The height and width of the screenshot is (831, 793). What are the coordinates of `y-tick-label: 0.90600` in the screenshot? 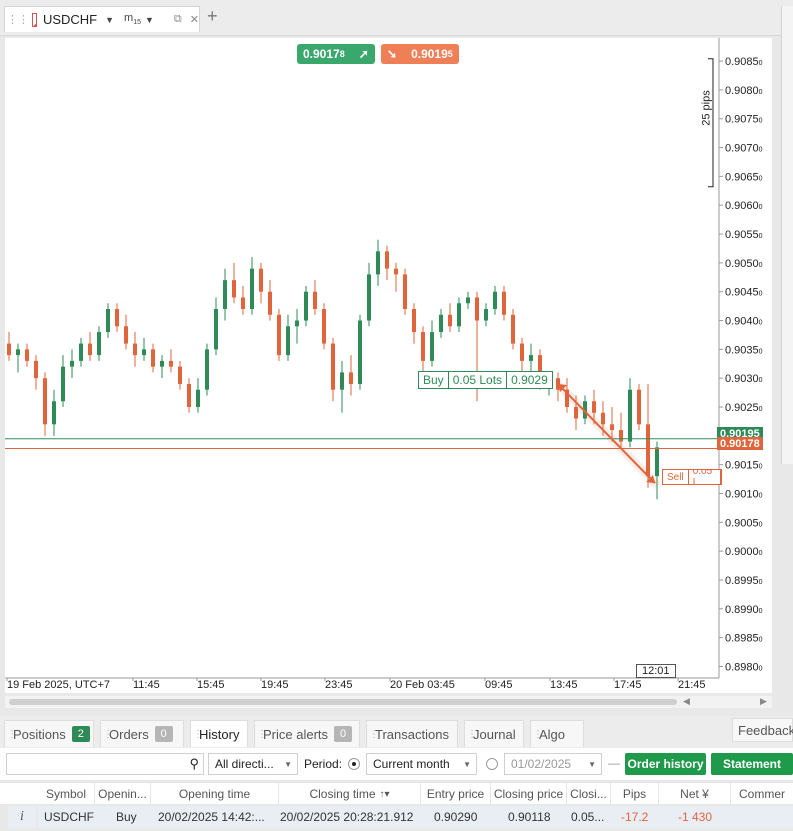 It's located at (744, 206).